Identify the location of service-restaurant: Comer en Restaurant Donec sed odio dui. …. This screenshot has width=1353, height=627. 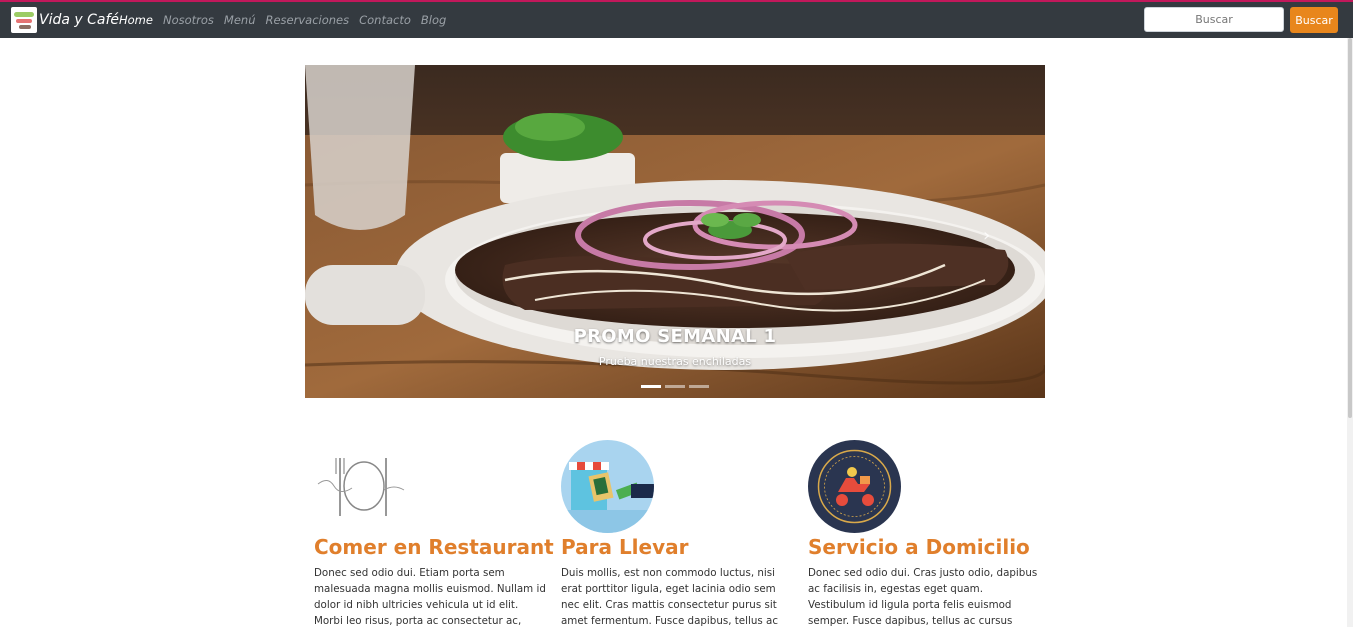
(434, 533).